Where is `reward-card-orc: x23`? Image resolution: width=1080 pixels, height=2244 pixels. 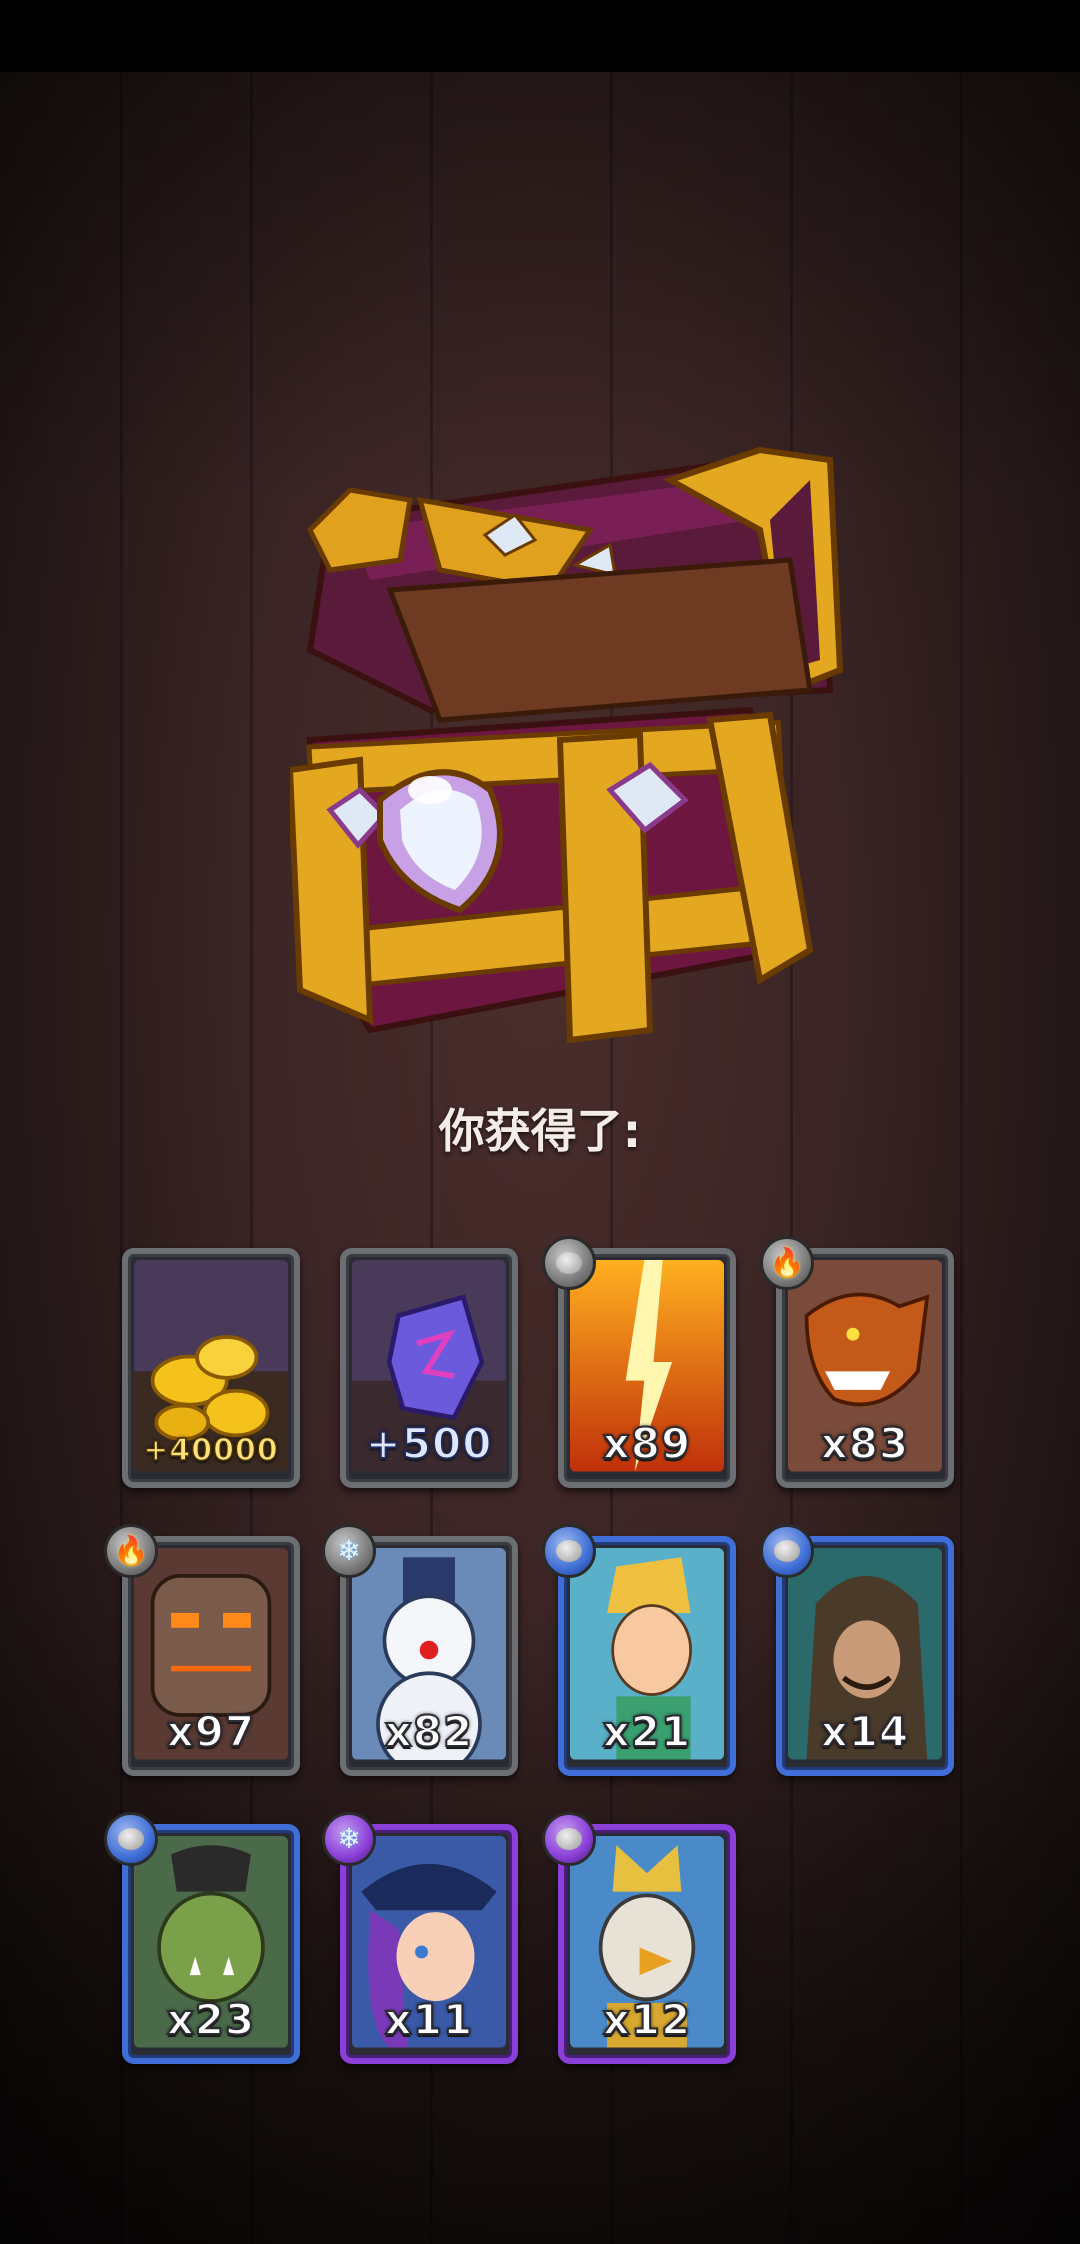
reward-card-orc: x23 is located at coordinates (211, 1944).